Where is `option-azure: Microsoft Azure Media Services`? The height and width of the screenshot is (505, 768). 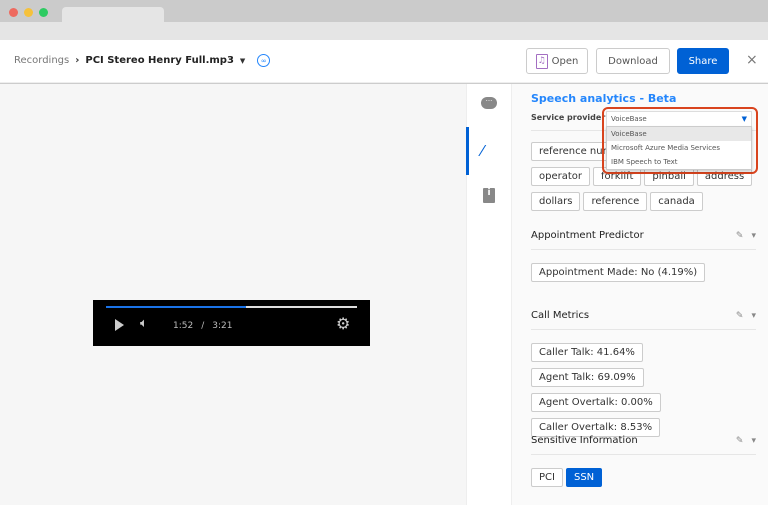
option-azure: Microsoft Azure Media Services is located at coordinates (679, 148).